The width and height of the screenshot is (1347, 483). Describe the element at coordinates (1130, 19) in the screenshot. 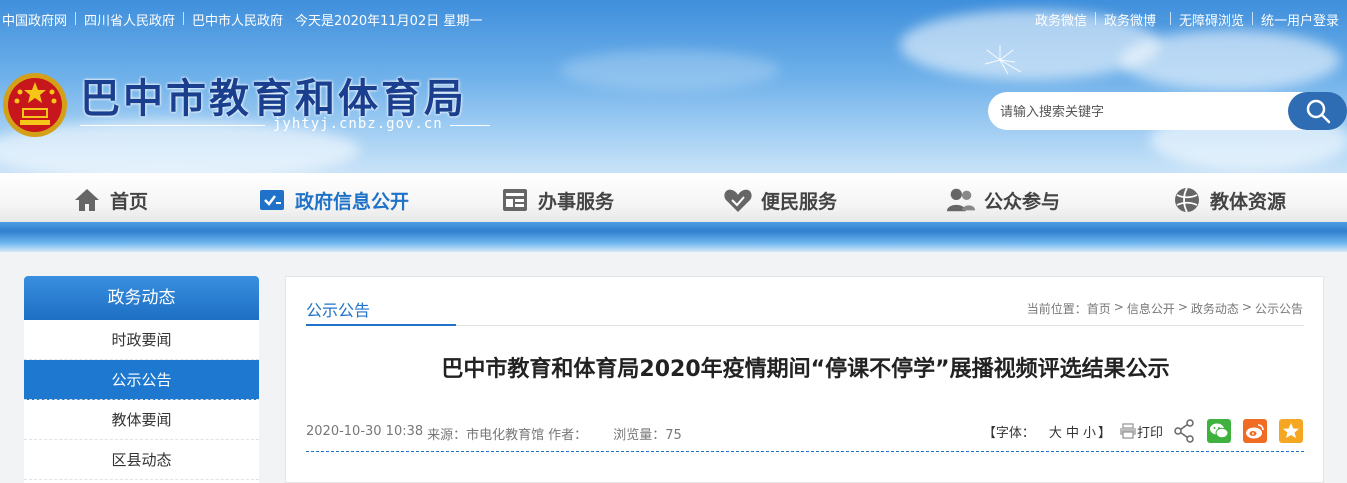

I see `link-weibo: 政务微博` at that location.